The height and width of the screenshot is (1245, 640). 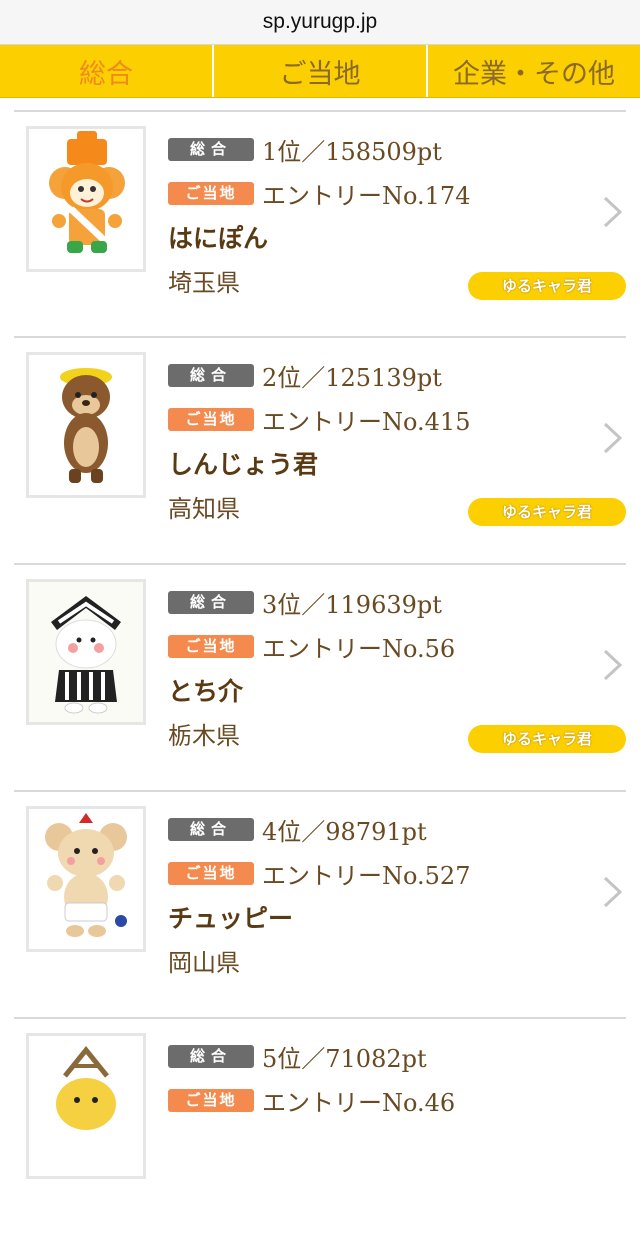 What do you see at coordinates (352, 152) in the screenshot?
I see `rank-points: 1位／158509pt` at bounding box center [352, 152].